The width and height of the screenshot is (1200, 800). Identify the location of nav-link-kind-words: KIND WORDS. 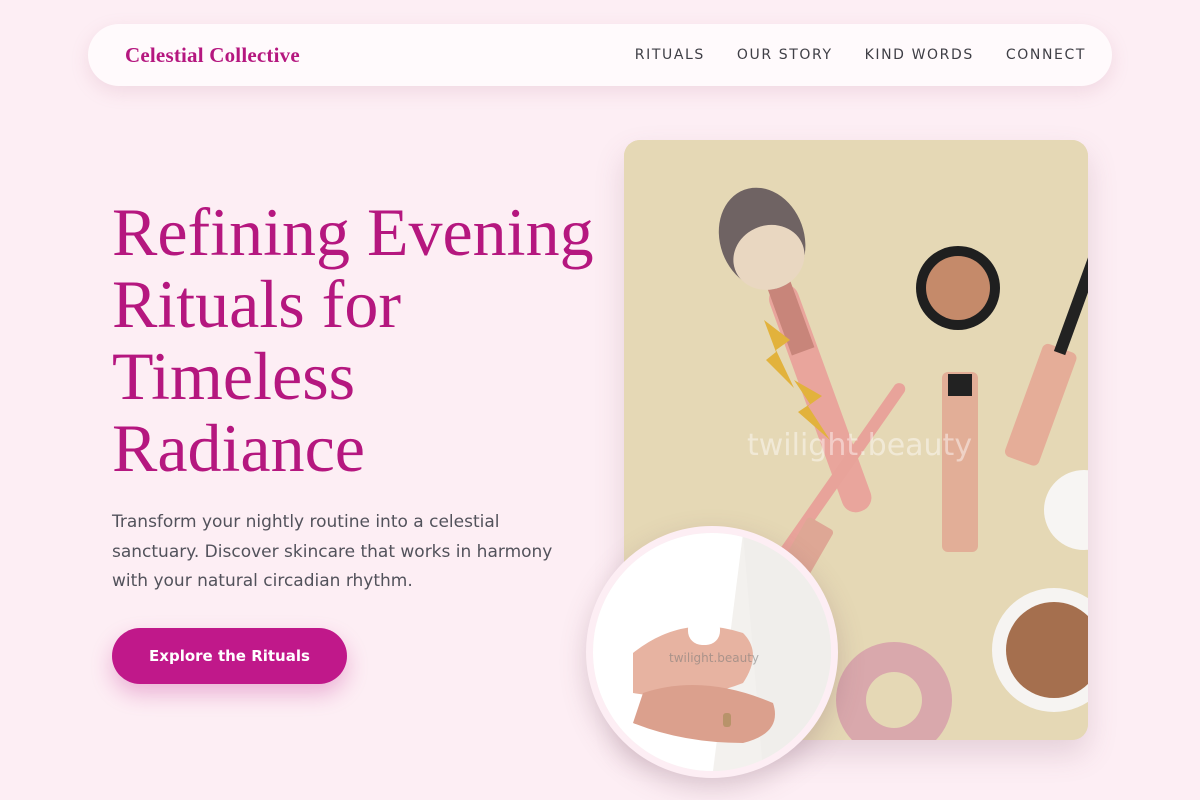
(919, 55).